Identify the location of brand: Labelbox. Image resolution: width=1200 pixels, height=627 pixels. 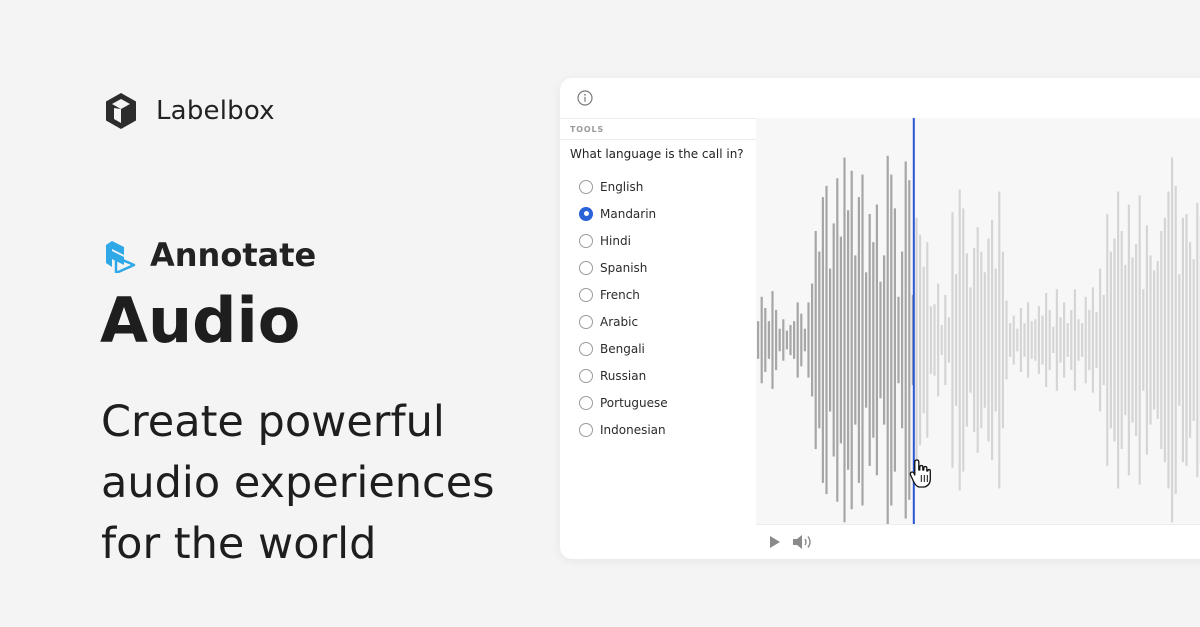
(189, 111).